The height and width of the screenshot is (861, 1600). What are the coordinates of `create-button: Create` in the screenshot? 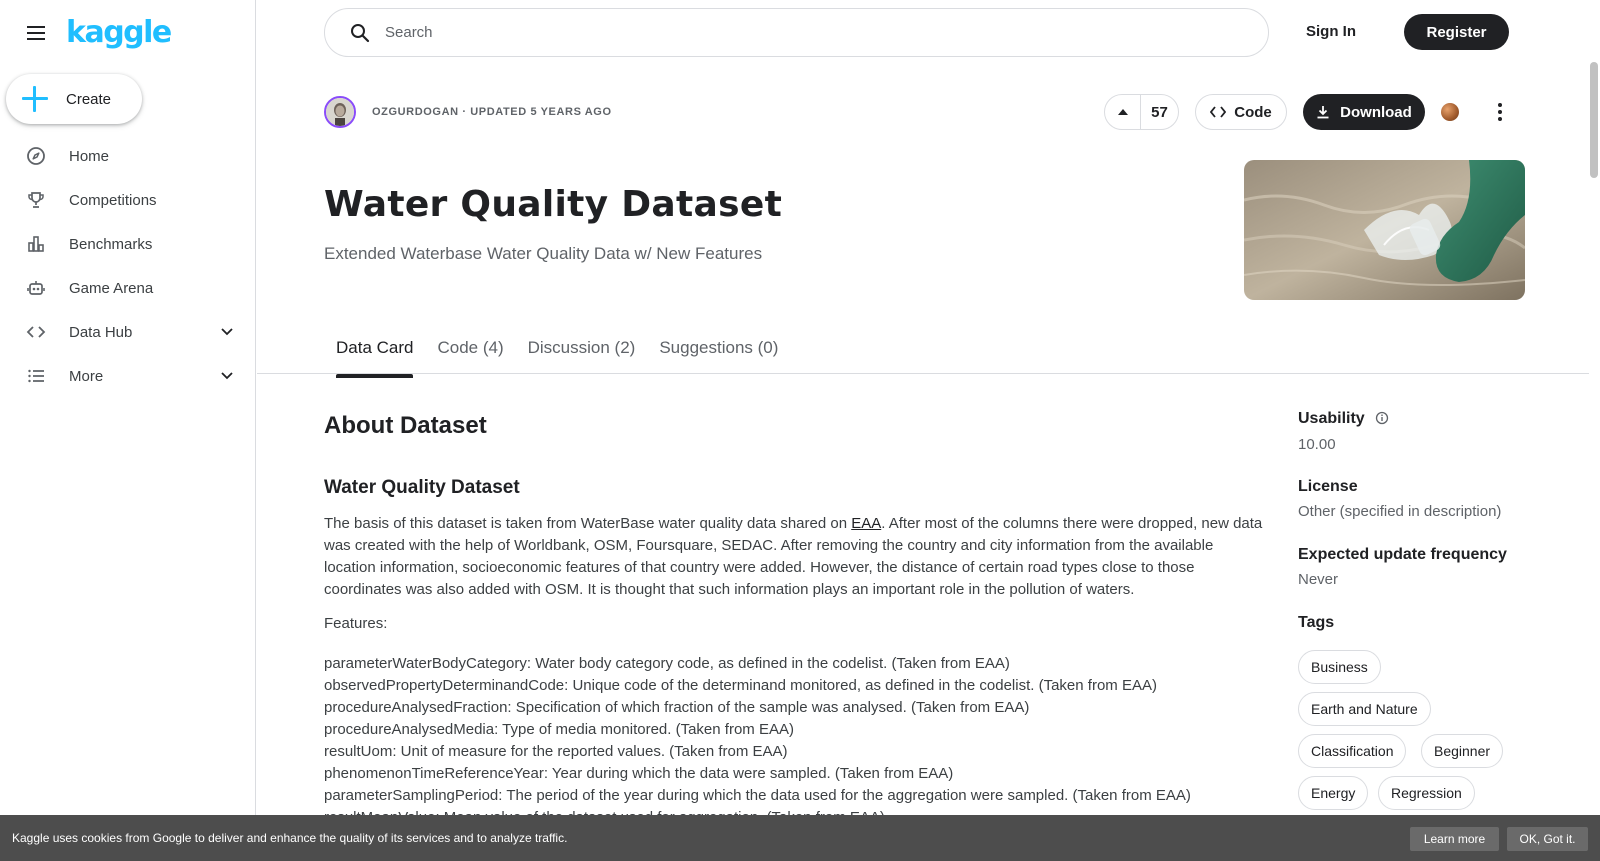 It's located at (74, 99).